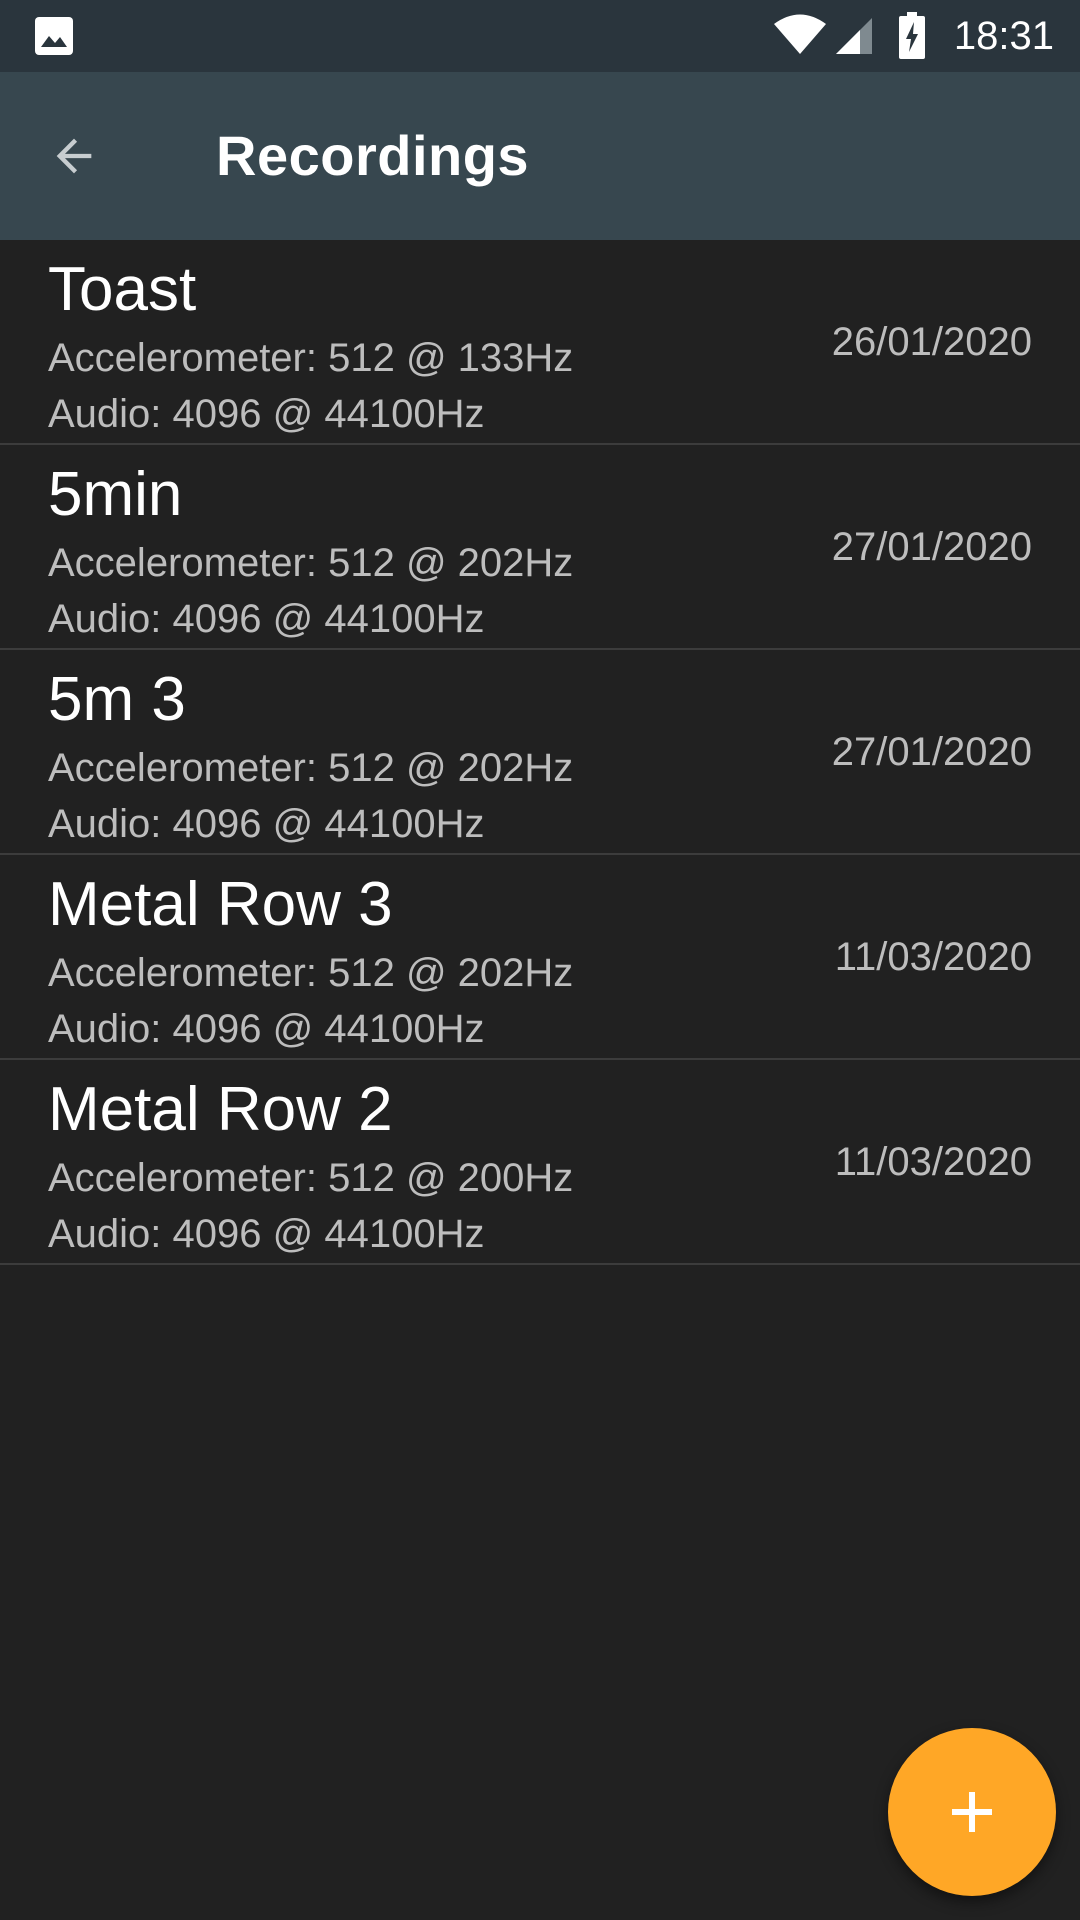 Image resolution: width=1080 pixels, height=1920 pixels. I want to click on app-bar: Recordings, so click(540, 156).